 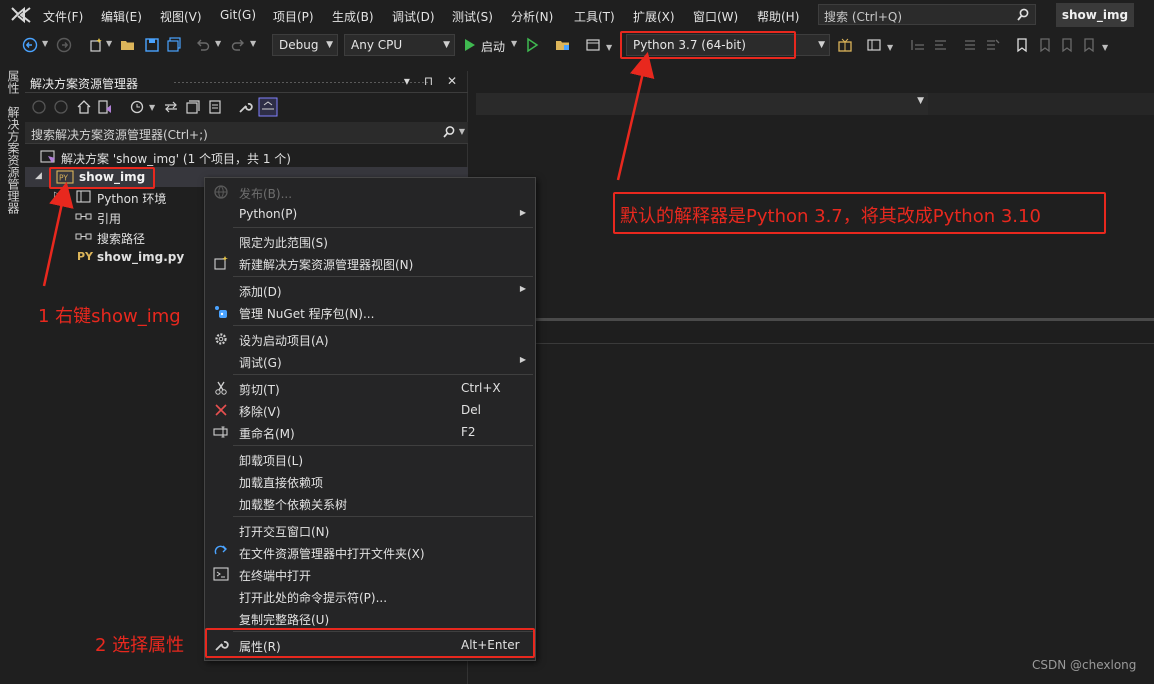 What do you see at coordinates (85, 256) in the screenshot?
I see `python-file-icon: PY` at bounding box center [85, 256].